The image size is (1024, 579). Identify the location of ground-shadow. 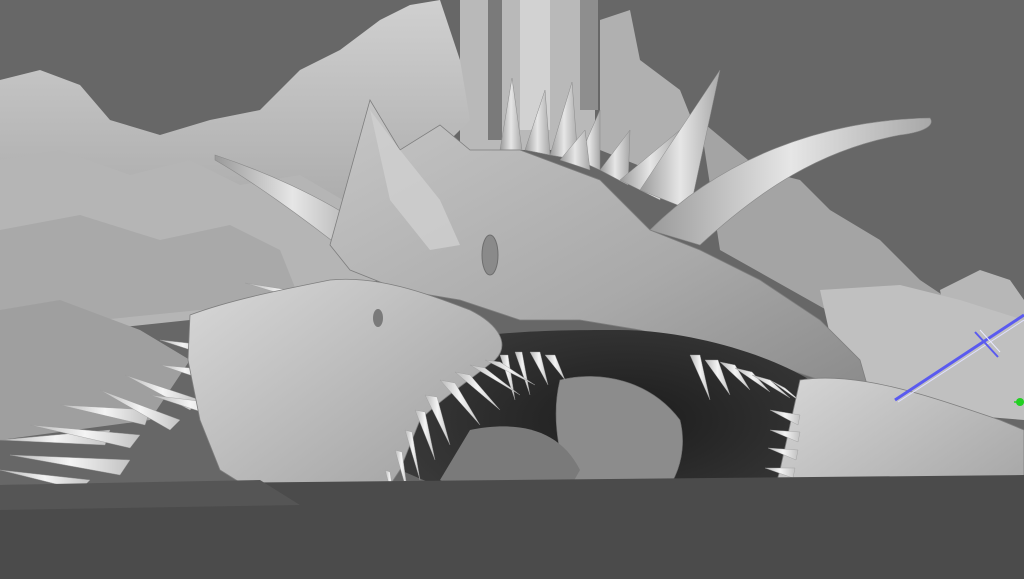
(150, 495).